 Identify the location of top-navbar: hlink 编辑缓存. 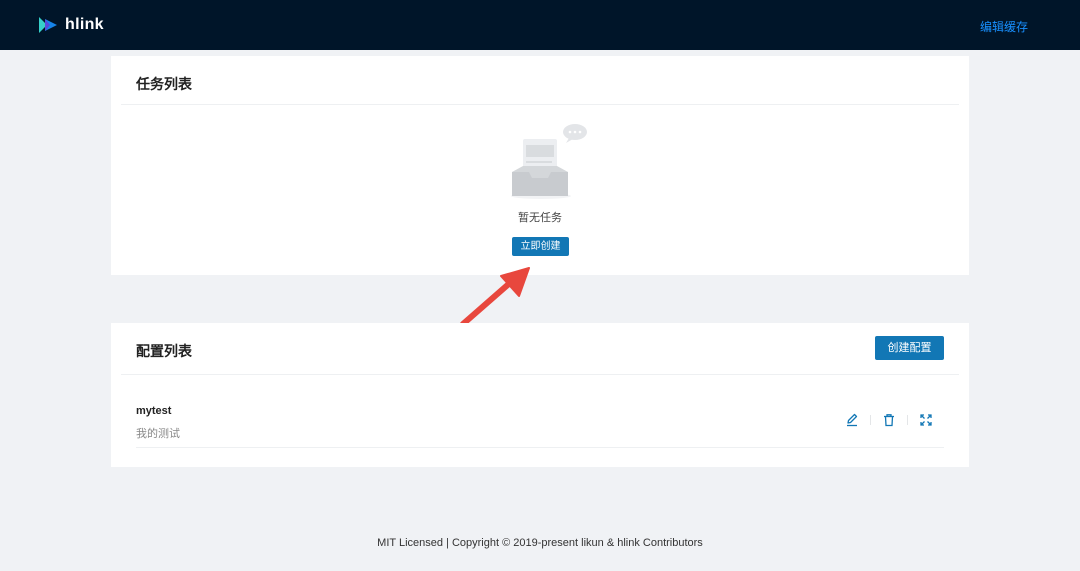
(540, 25).